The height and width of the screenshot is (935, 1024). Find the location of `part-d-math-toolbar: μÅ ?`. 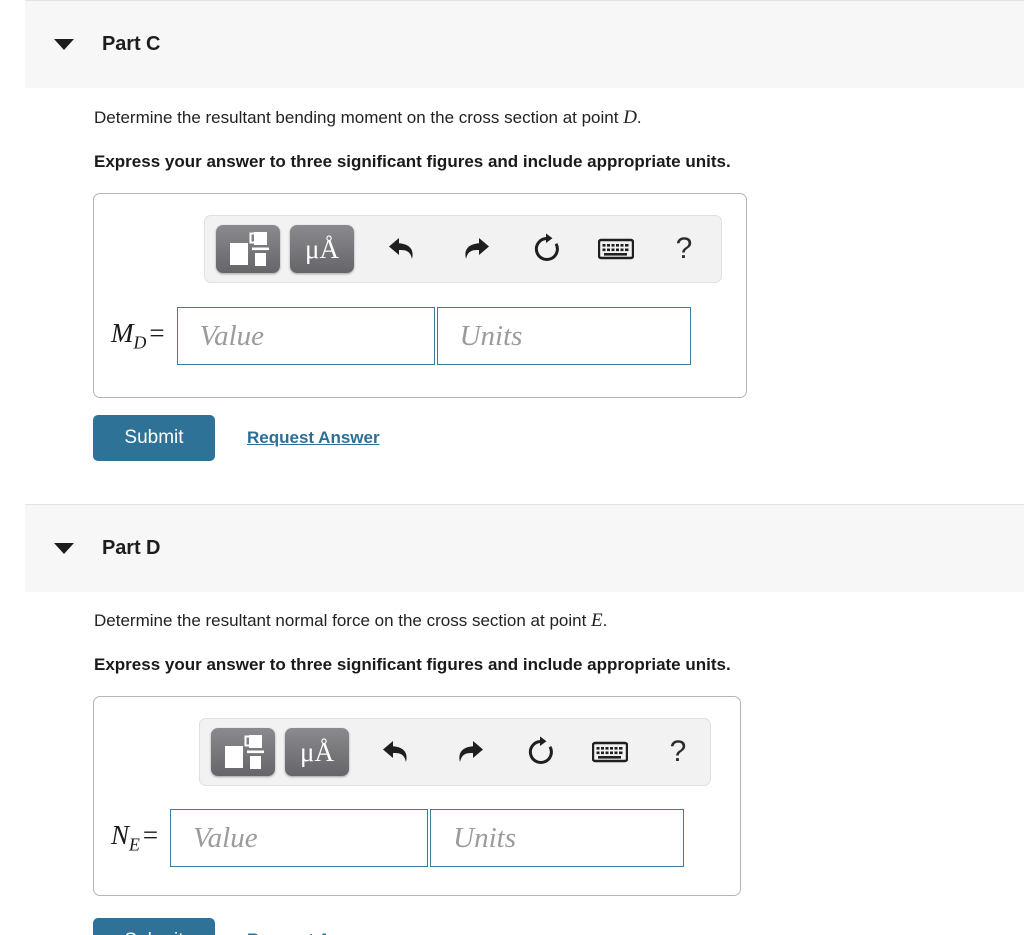

part-d-math-toolbar: μÅ ? is located at coordinates (455, 752).